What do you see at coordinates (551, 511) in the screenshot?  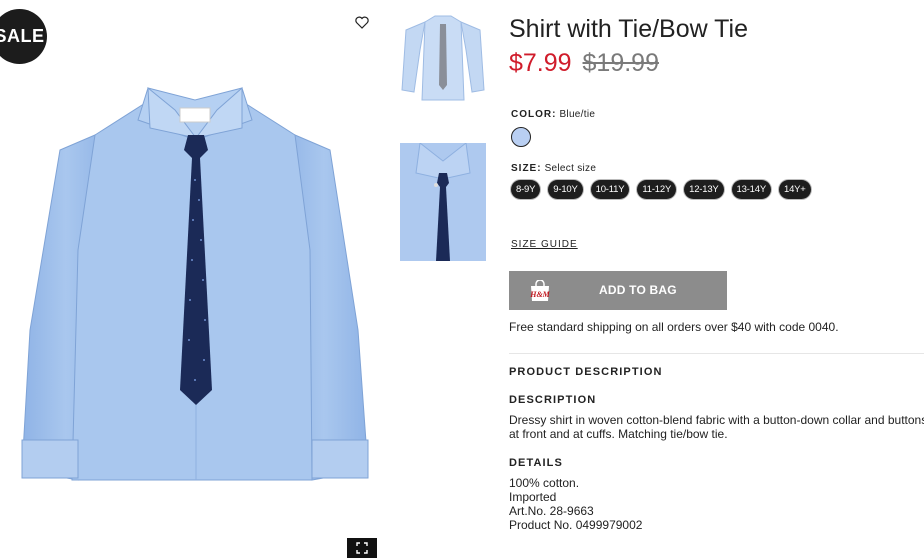 I see `details-line: Art.No. 28-9663` at bounding box center [551, 511].